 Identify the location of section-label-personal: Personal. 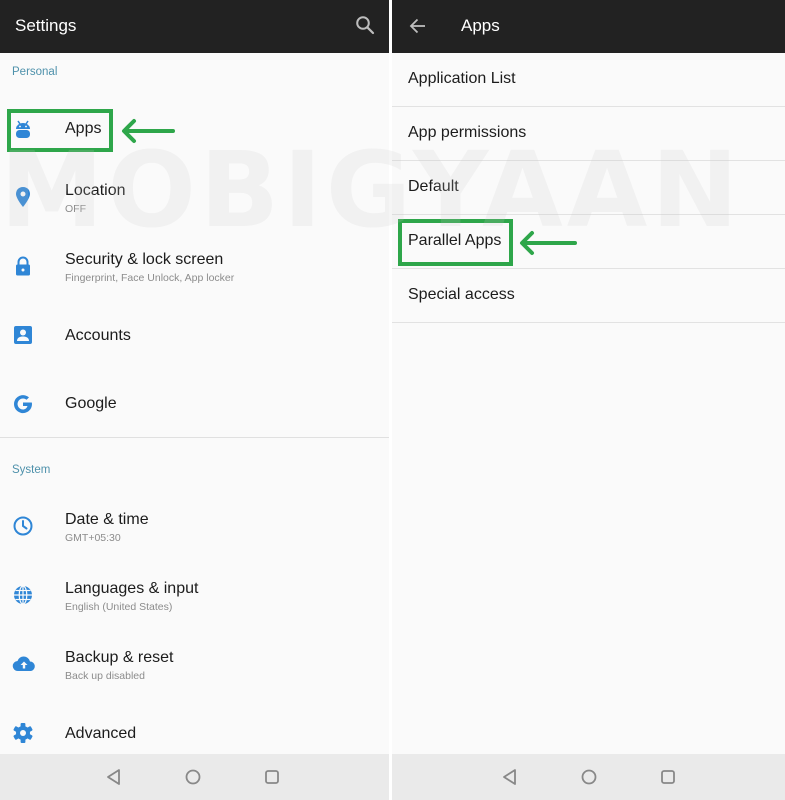
(35, 72).